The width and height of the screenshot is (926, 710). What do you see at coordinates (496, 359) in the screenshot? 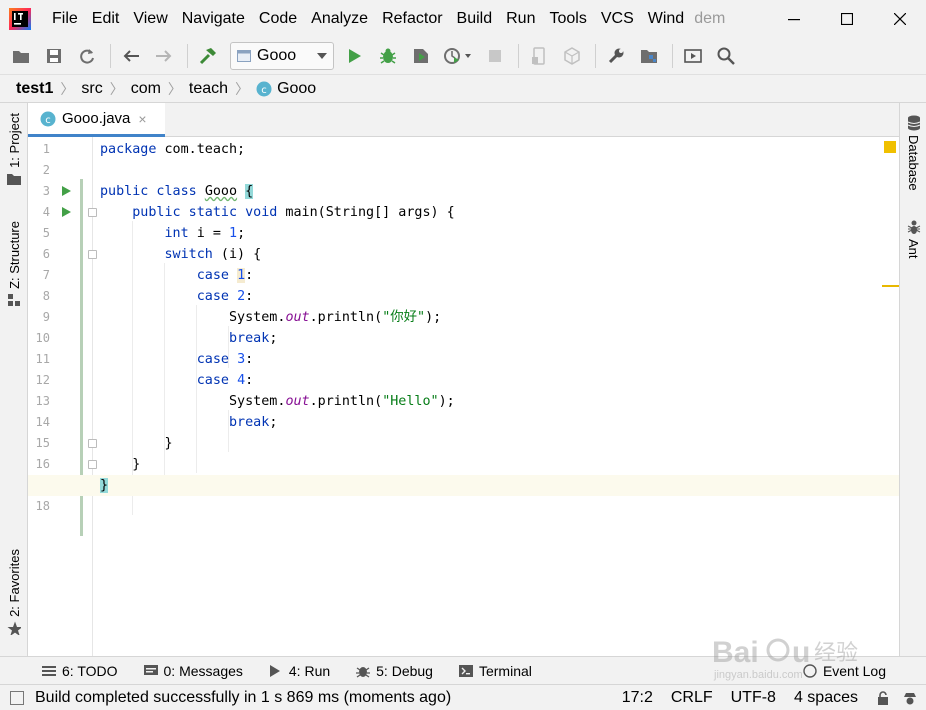
I see `code-line-11: case 3:` at bounding box center [496, 359].